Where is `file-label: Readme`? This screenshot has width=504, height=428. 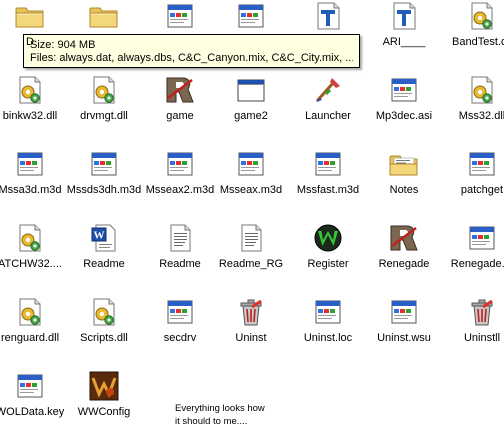
file-label: Readme is located at coordinates (104, 264).